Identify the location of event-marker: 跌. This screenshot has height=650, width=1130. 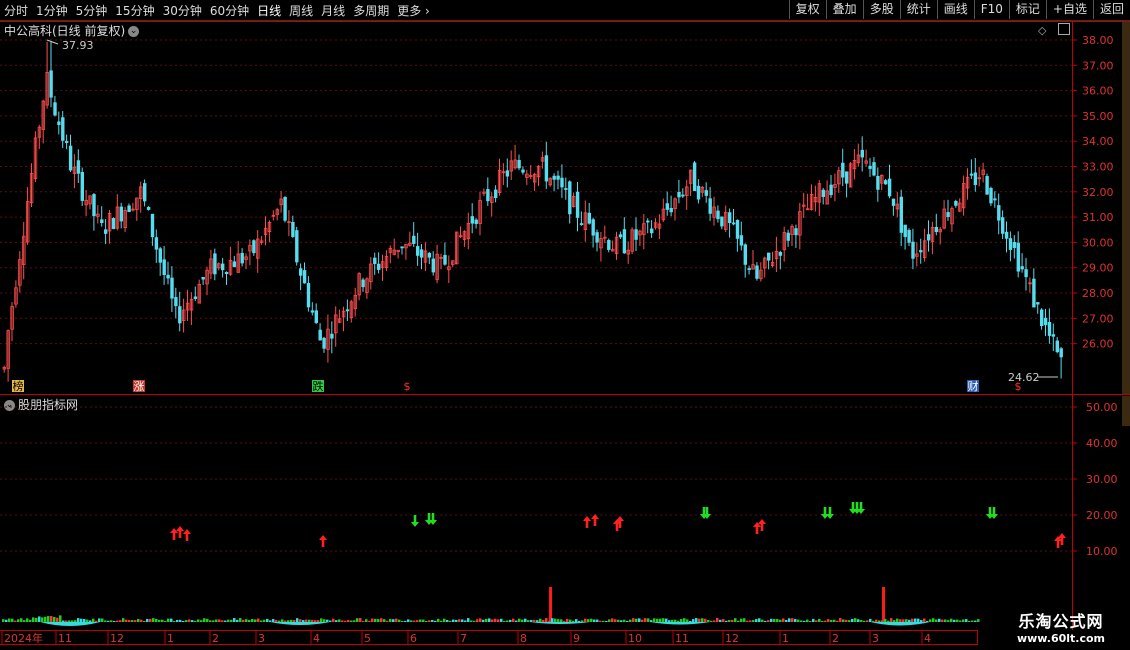
(318, 386).